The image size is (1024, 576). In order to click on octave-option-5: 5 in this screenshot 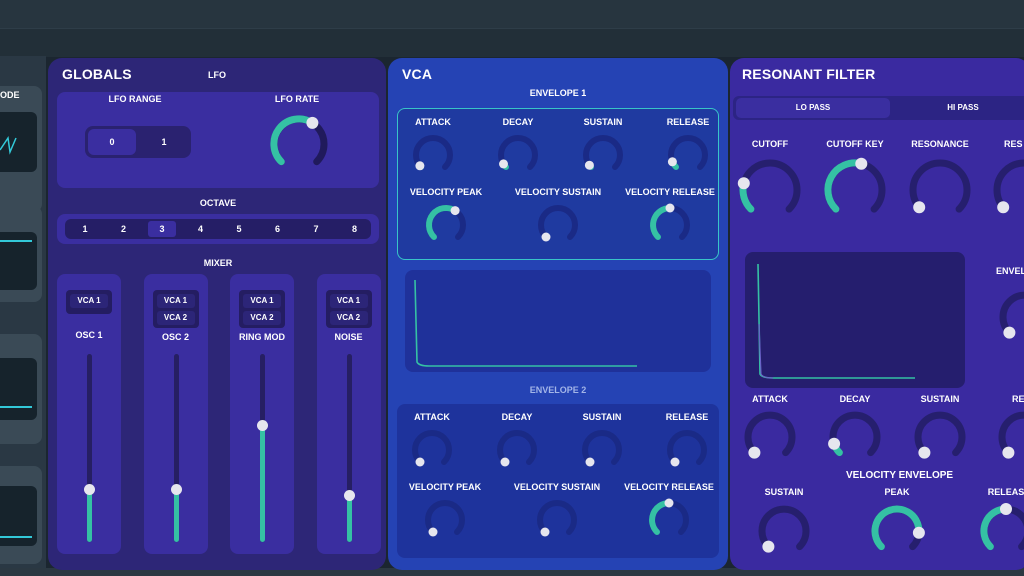, I will do `click(239, 229)`.